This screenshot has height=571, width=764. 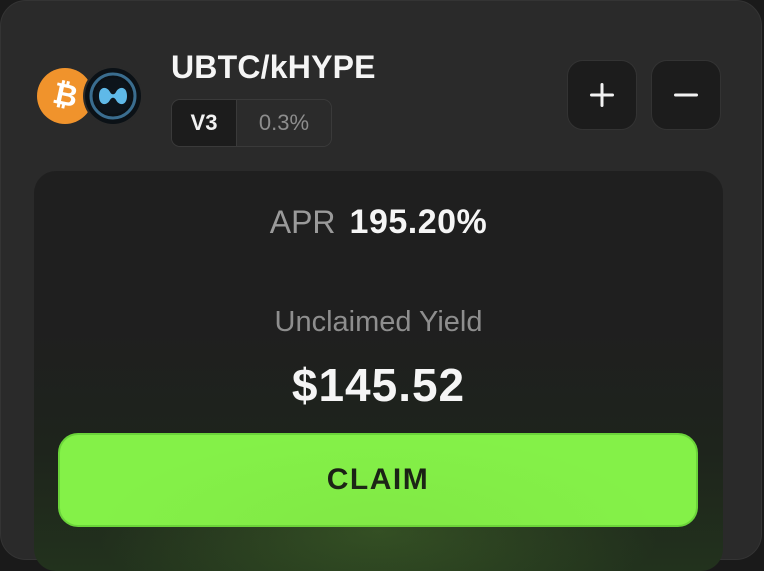 I want to click on version-badge: V3, so click(x=204, y=123).